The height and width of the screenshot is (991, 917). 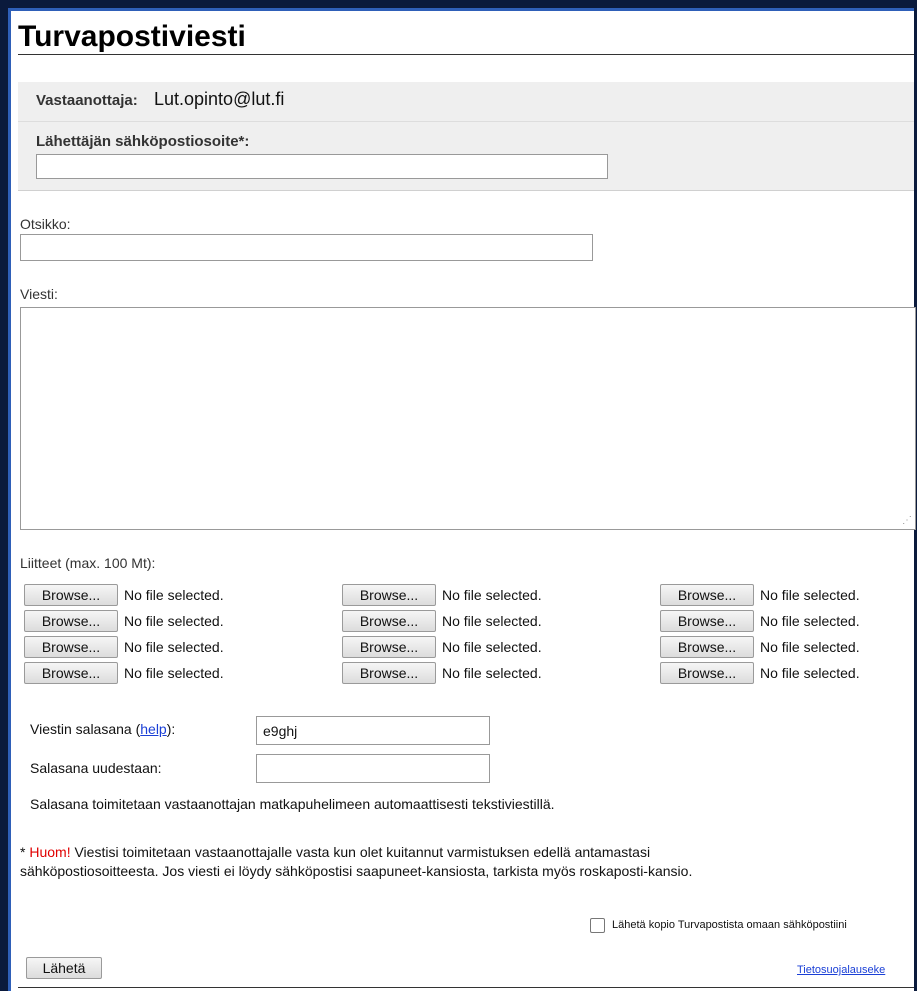 What do you see at coordinates (25, 852) in the screenshot?
I see `notice-asterisk: *` at bounding box center [25, 852].